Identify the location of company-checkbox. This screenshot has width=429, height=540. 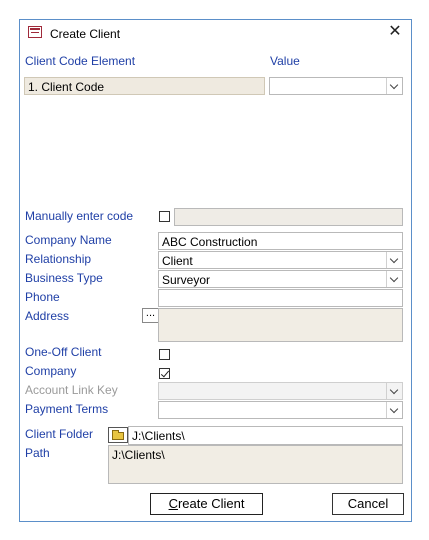
(164, 373).